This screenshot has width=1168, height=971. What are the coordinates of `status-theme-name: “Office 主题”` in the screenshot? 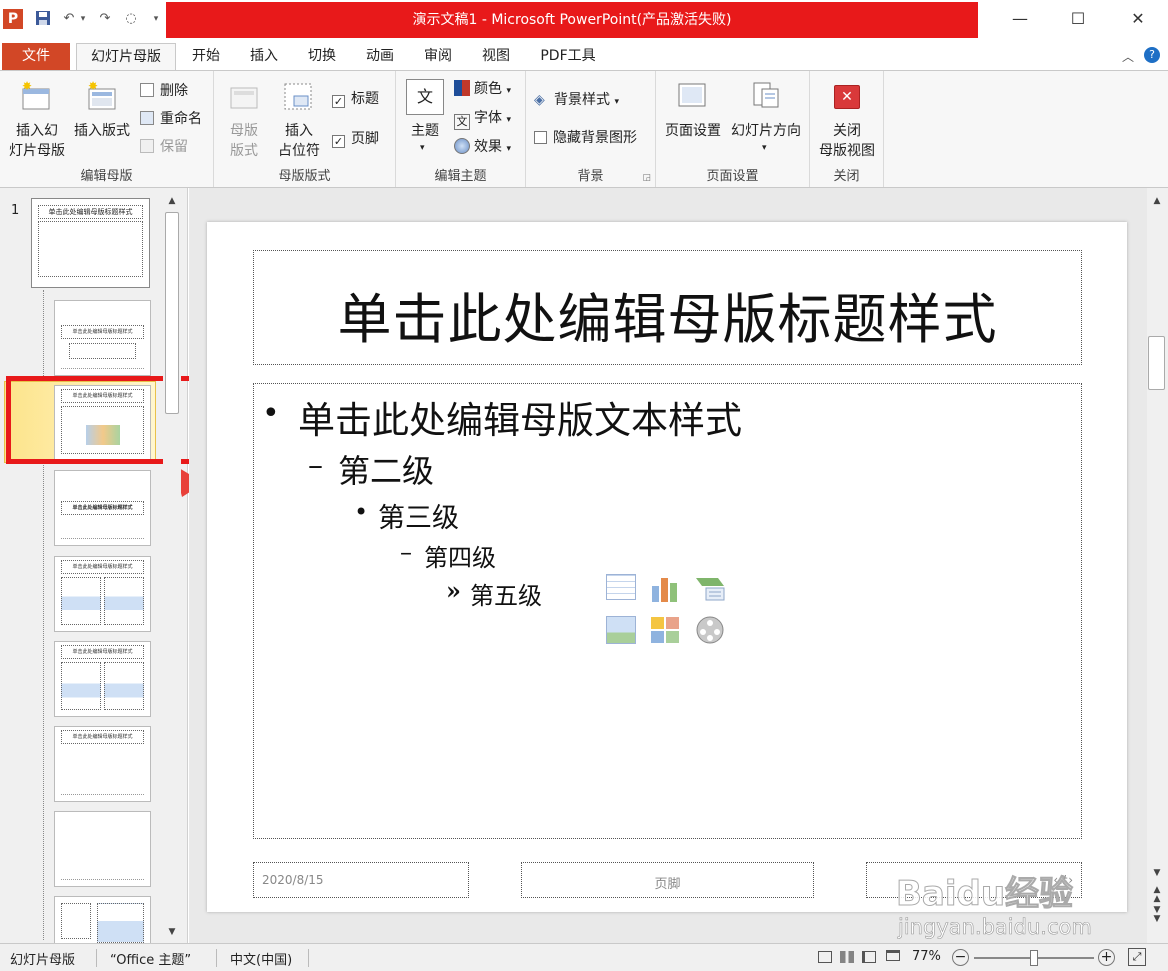 It's located at (150, 958).